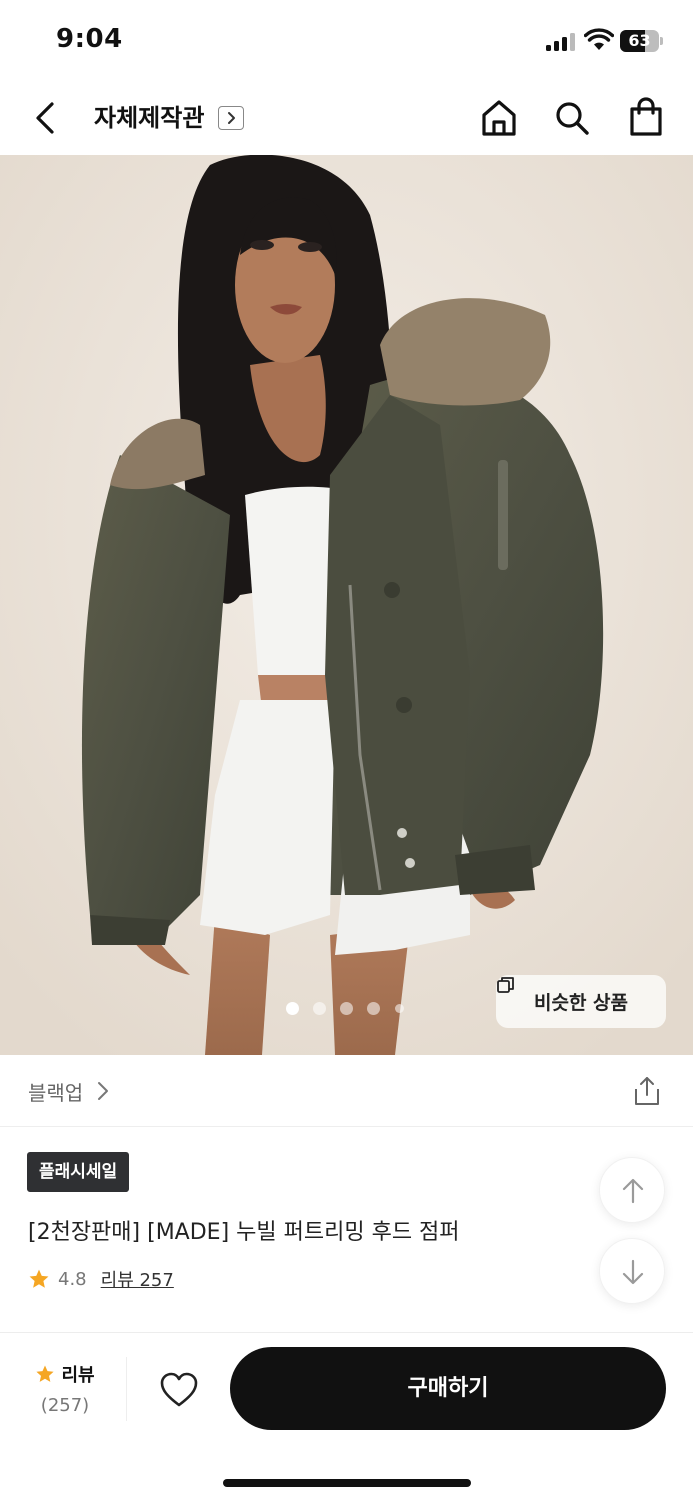  What do you see at coordinates (65, 1388) in the screenshot?
I see `review-summary-button: 리뷰 (257)` at bounding box center [65, 1388].